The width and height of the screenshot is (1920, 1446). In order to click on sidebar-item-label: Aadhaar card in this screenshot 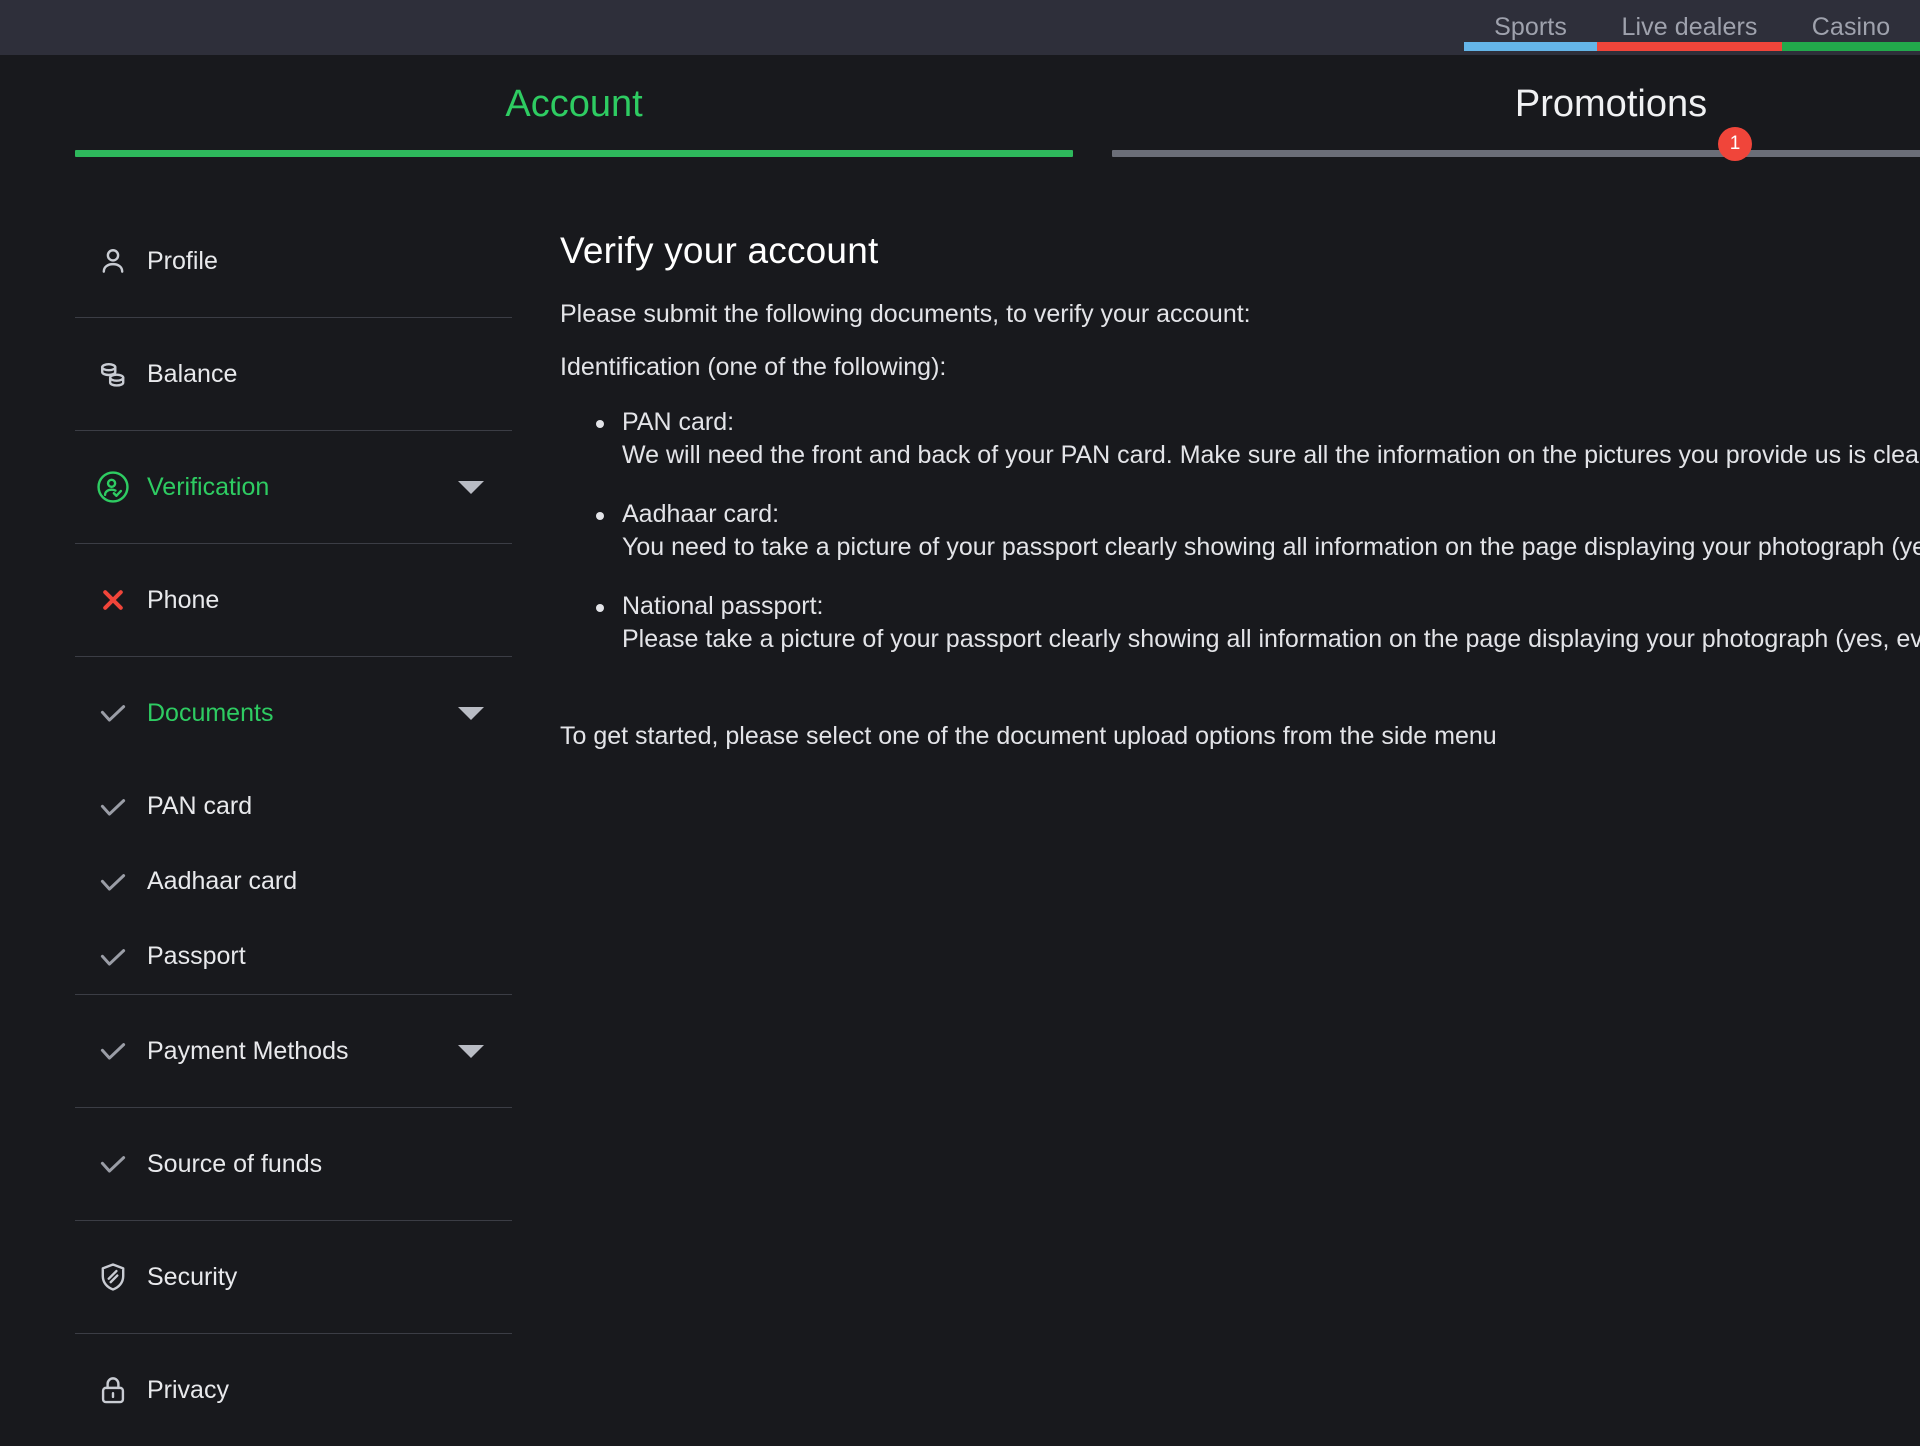, I will do `click(222, 881)`.